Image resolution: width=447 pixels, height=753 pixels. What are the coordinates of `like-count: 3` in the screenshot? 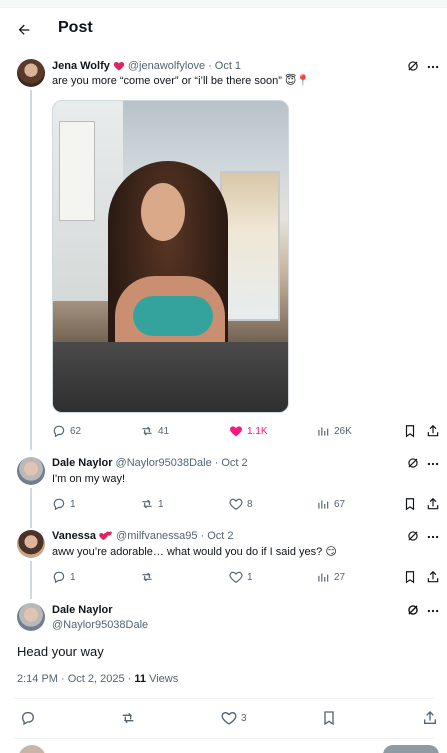 It's located at (244, 718).